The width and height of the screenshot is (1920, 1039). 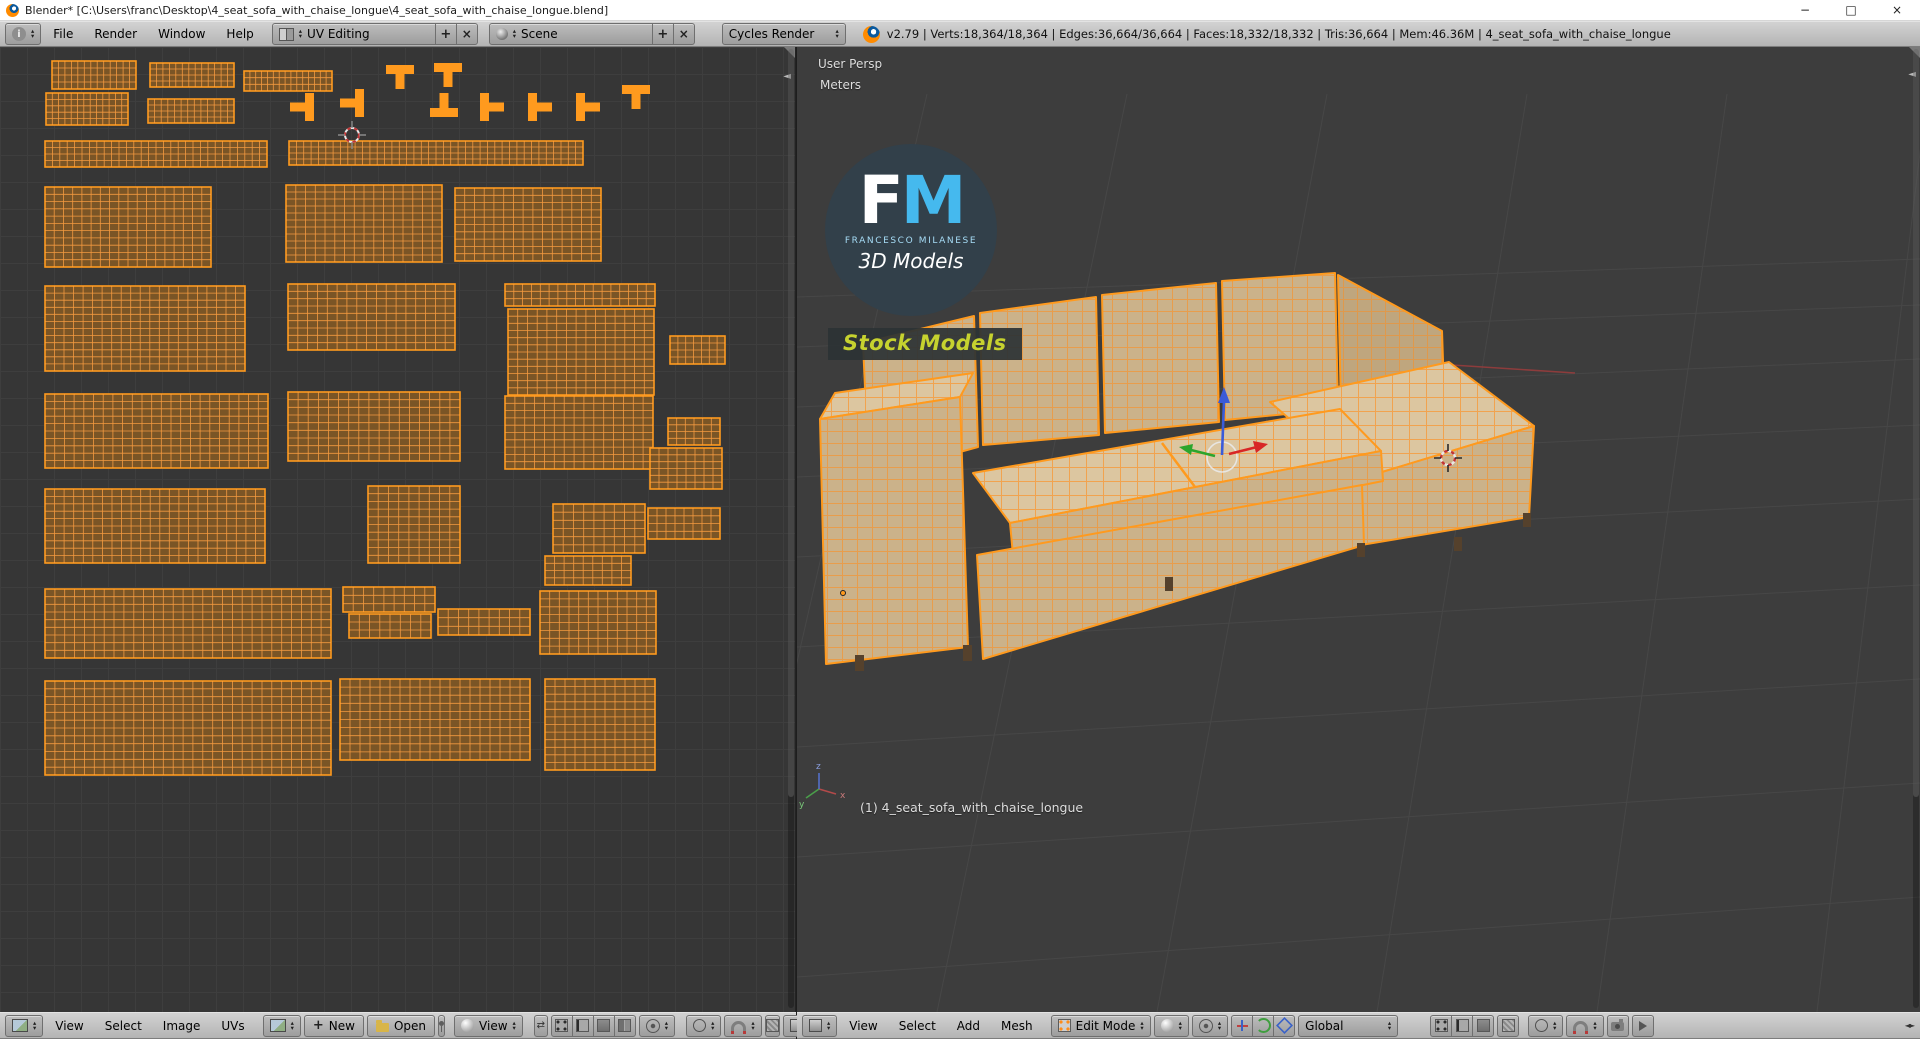 I want to click on scene-selector: Scene, so click(x=570, y=34).